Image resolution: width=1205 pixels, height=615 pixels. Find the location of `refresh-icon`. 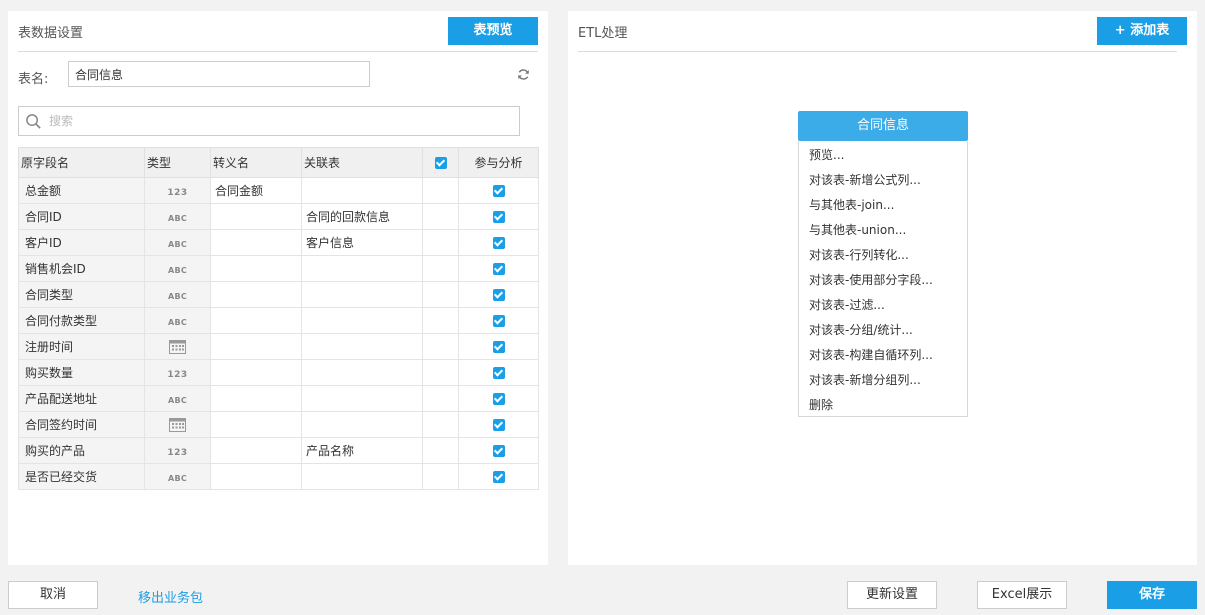

refresh-icon is located at coordinates (523, 74).